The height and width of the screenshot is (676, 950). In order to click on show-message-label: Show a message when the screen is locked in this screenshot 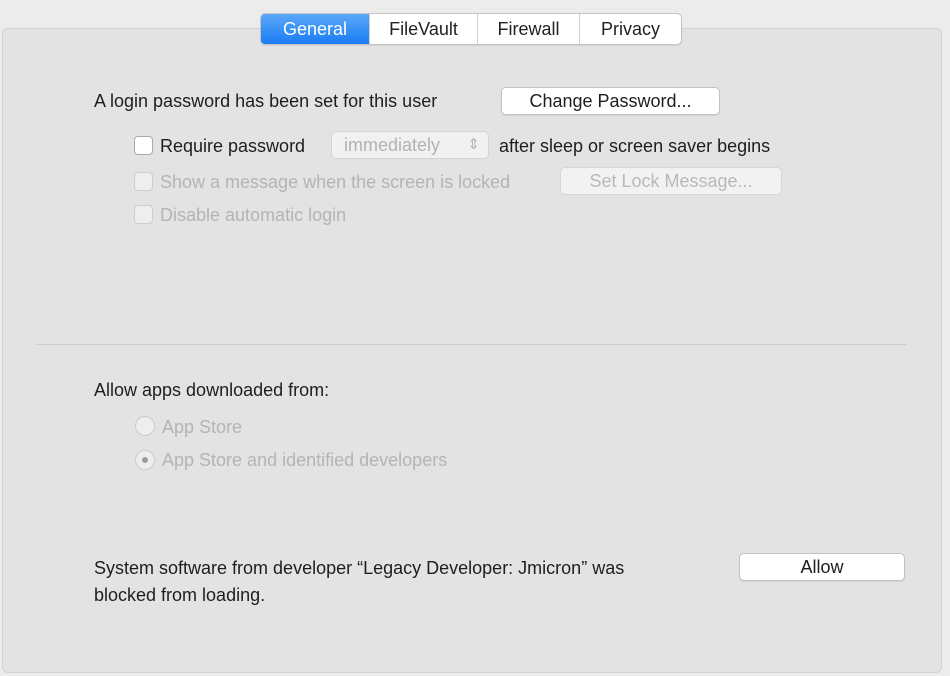, I will do `click(335, 182)`.